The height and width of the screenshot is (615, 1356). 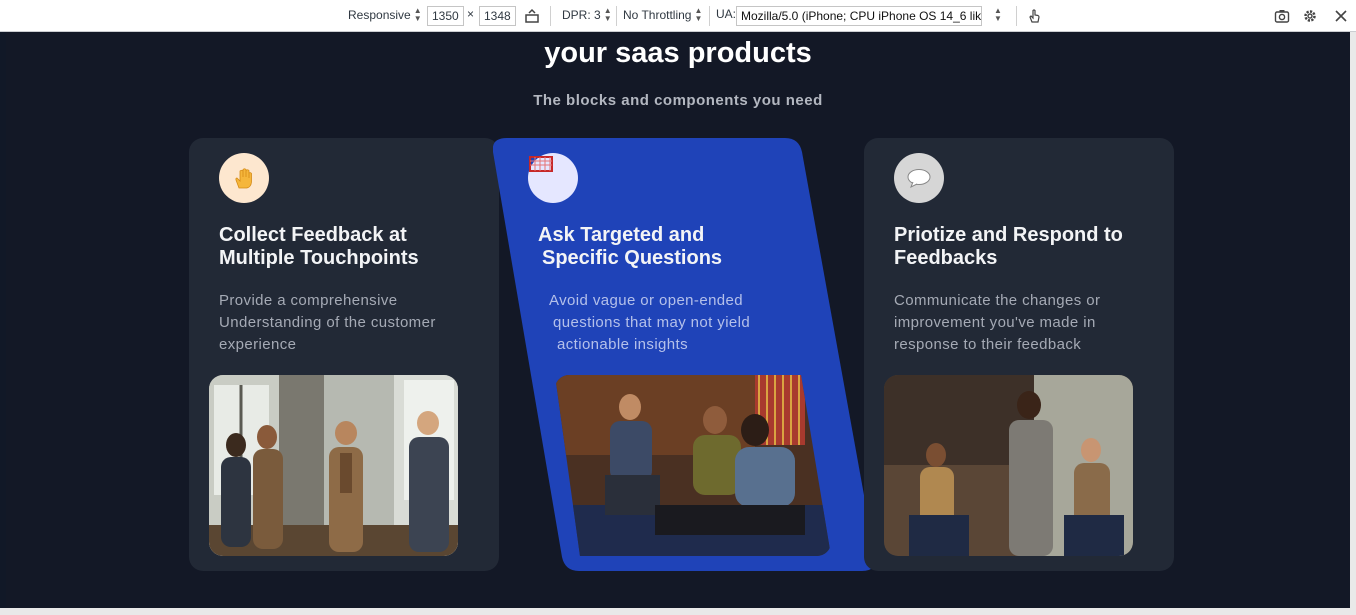 What do you see at coordinates (308, 300) in the screenshot?
I see `card-text-line: Provide a comprehensive` at bounding box center [308, 300].